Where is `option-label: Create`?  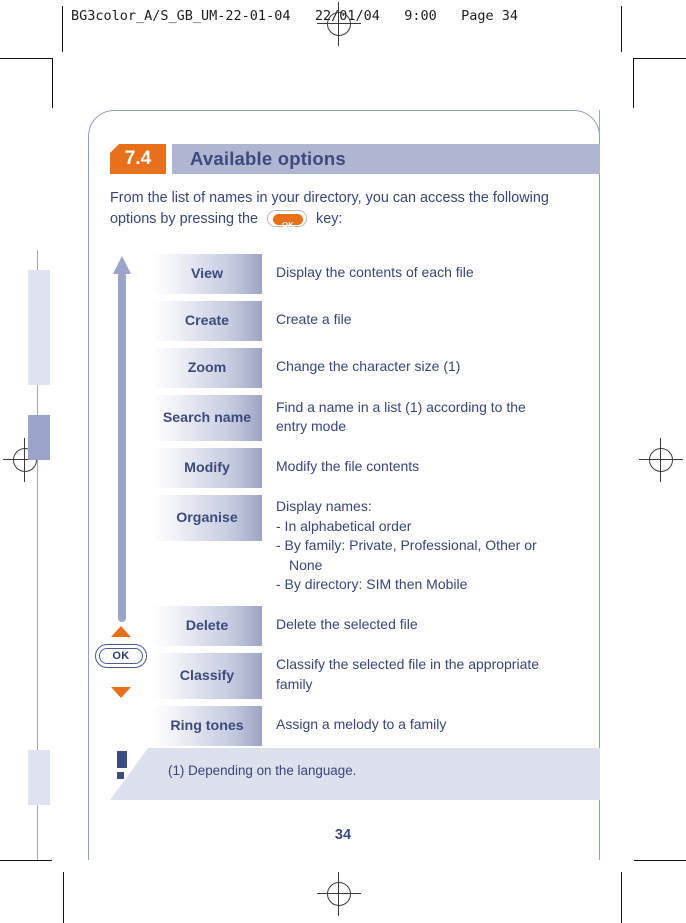
option-label: Create is located at coordinates (207, 321).